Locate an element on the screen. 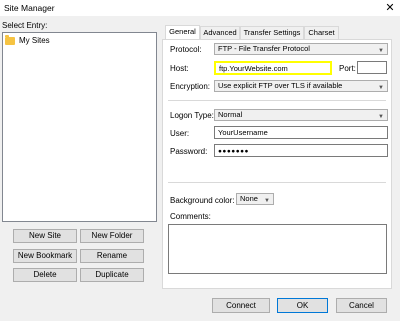  connect-button: Connect is located at coordinates (241, 305).